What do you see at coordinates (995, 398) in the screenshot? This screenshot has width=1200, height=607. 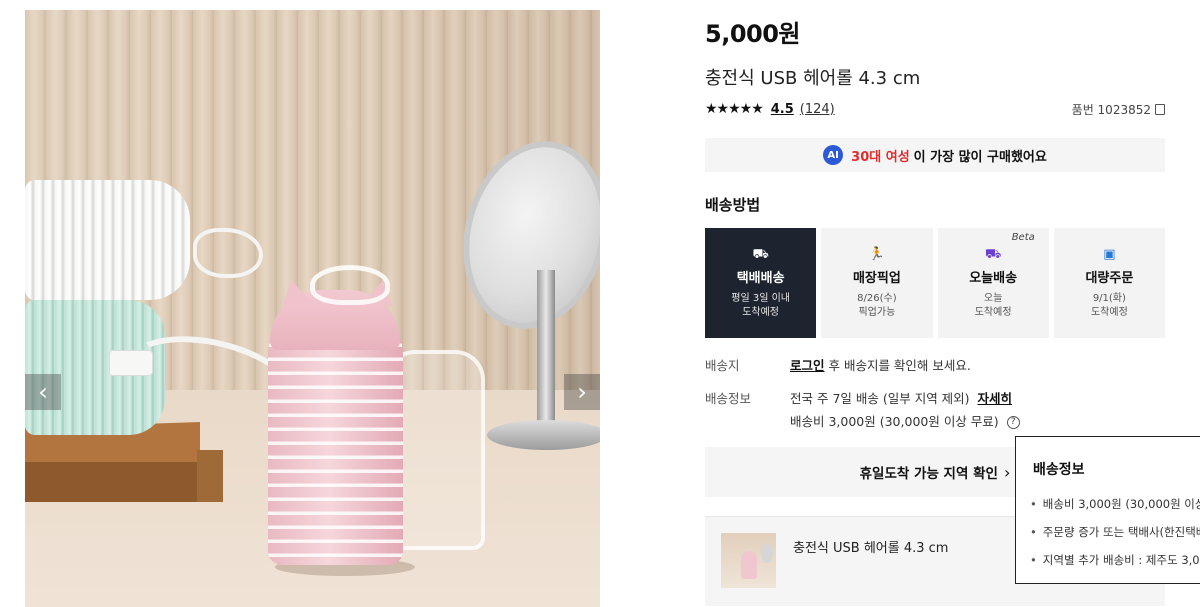 I see `shipping-detail-link: 자세히` at bounding box center [995, 398].